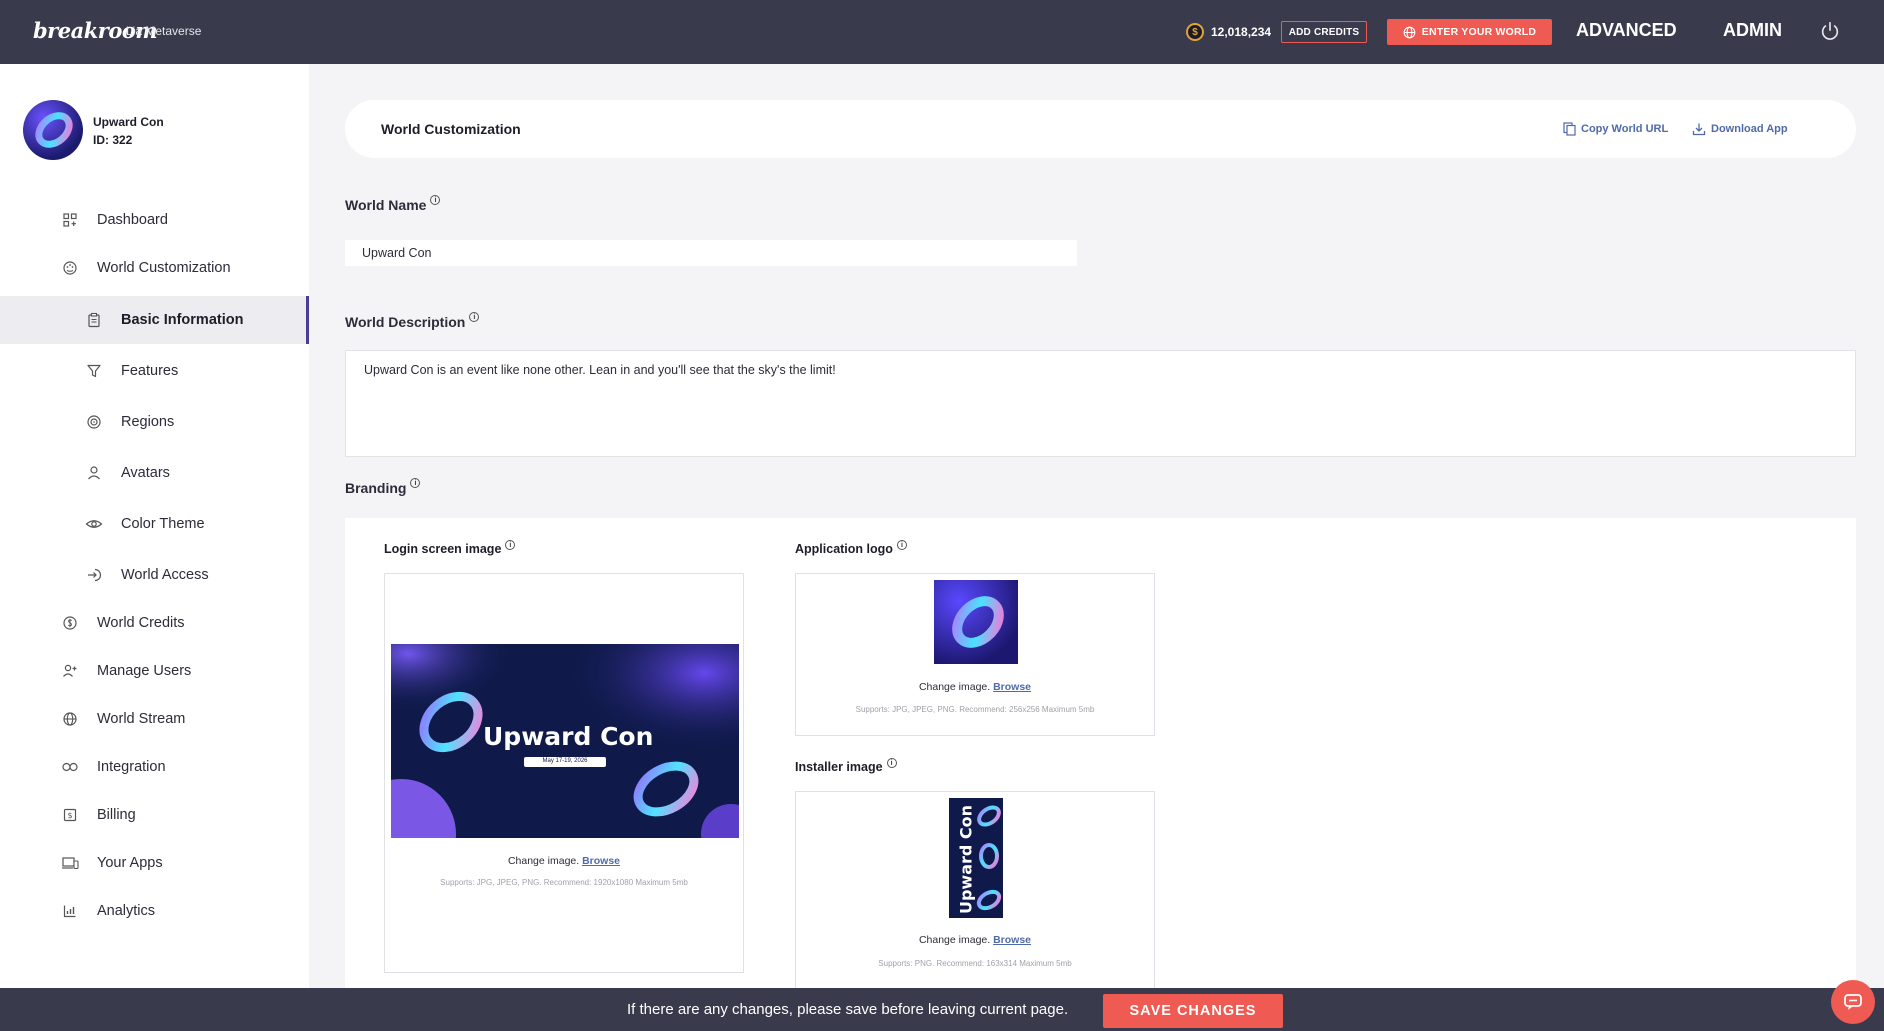 The image size is (1884, 1031). What do you see at coordinates (154, 767) in the screenshot?
I see `sidebar-item-integration: Integration` at bounding box center [154, 767].